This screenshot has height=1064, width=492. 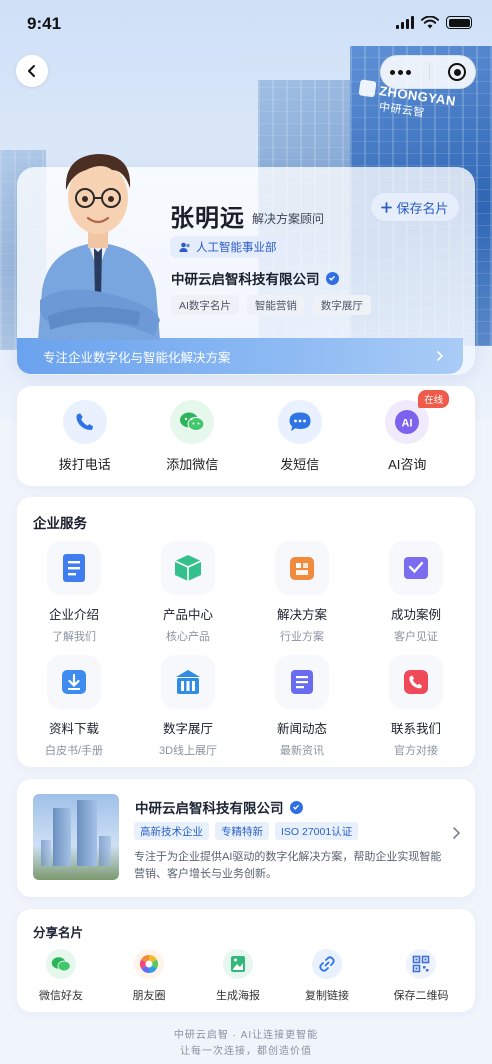 I want to click on company-tag: ISO 27001认证, so click(x=317, y=831).